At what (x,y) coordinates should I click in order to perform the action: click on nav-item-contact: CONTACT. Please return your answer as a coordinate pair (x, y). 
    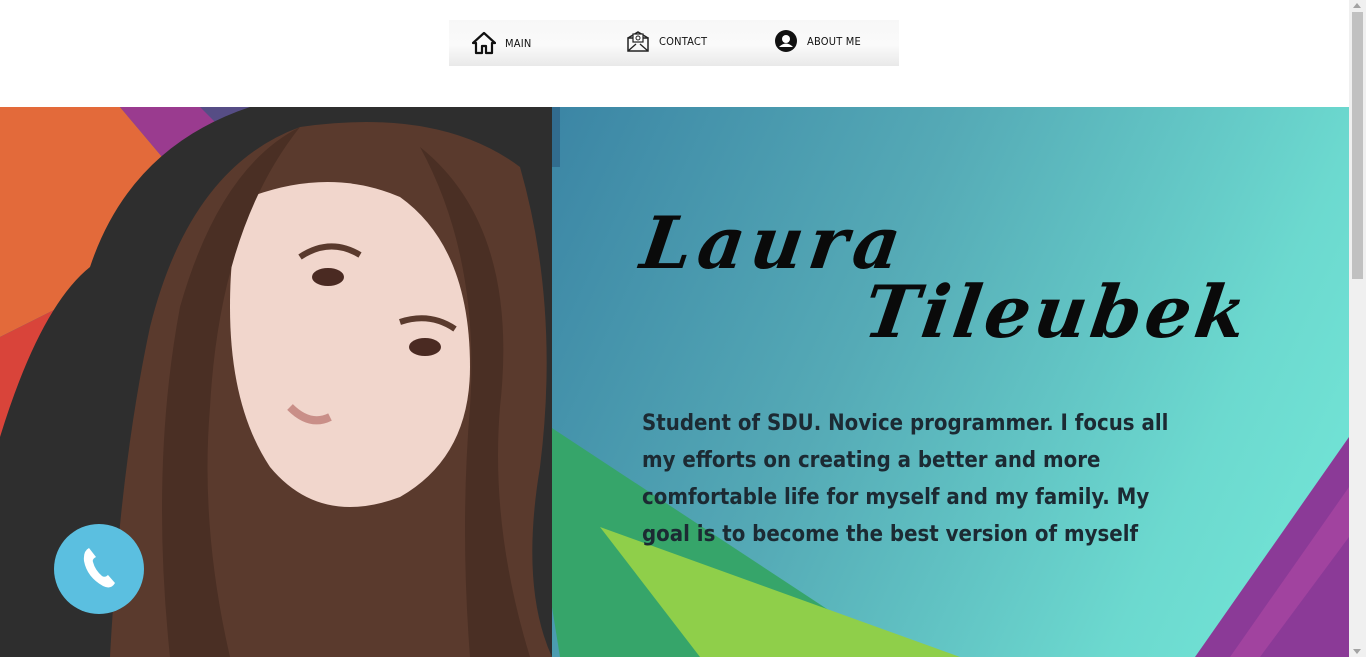
    Looking at the image, I should click on (666, 41).